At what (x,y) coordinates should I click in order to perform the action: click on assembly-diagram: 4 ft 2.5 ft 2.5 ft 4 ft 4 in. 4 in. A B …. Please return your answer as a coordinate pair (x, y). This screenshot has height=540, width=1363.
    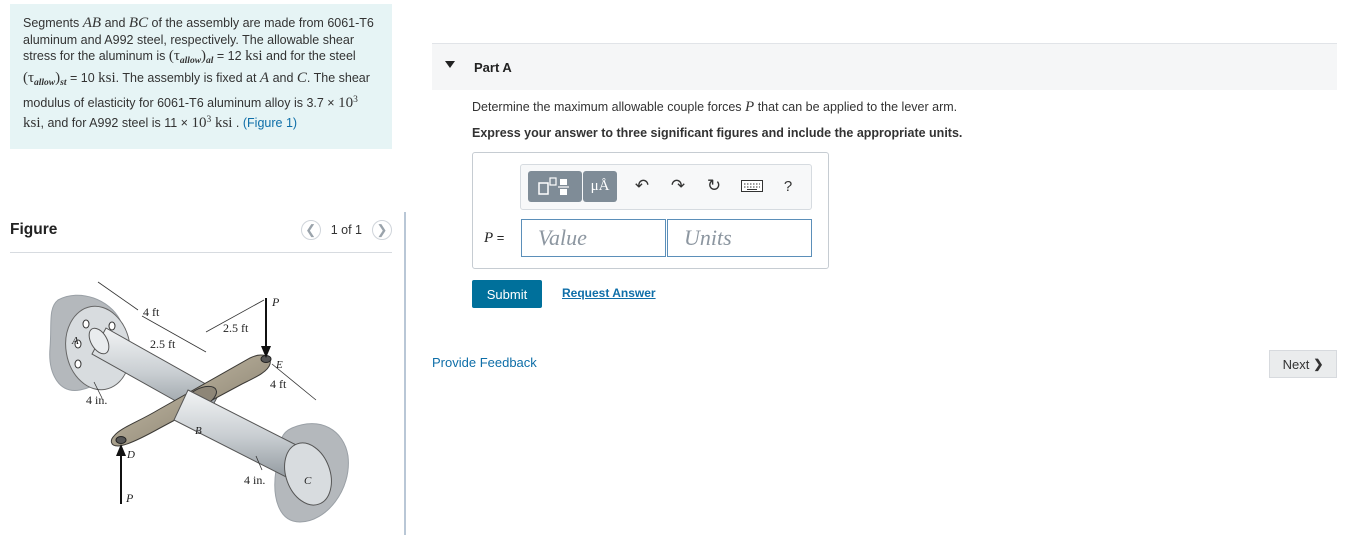
    Looking at the image, I should click on (199, 402).